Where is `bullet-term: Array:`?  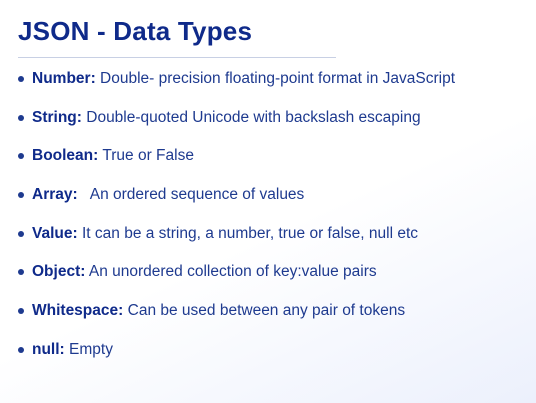
bullet-term: Array: is located at coordinates (55, 195).